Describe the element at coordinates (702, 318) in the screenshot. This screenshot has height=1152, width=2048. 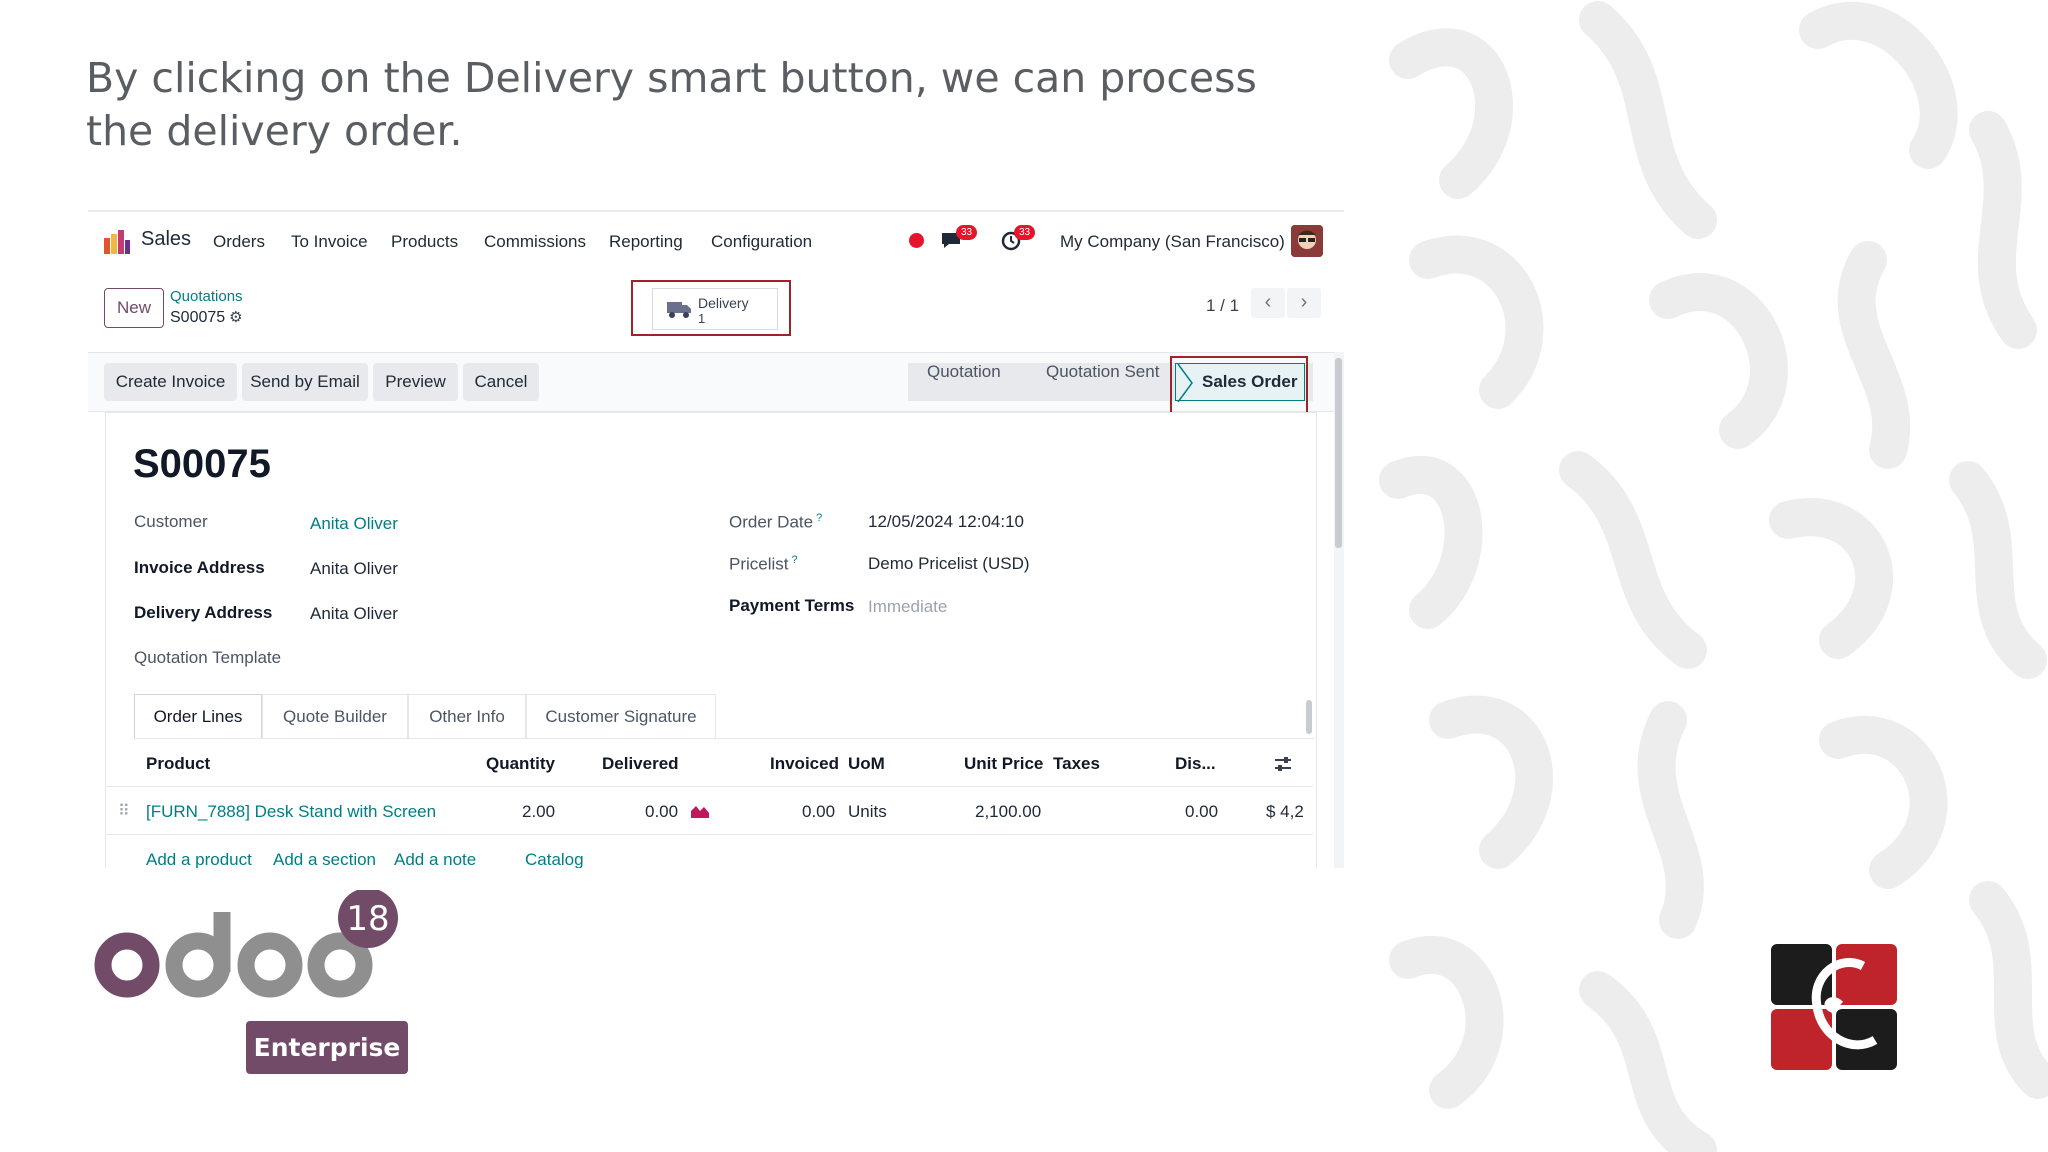
I see `smart-button-count: 1` at that location.